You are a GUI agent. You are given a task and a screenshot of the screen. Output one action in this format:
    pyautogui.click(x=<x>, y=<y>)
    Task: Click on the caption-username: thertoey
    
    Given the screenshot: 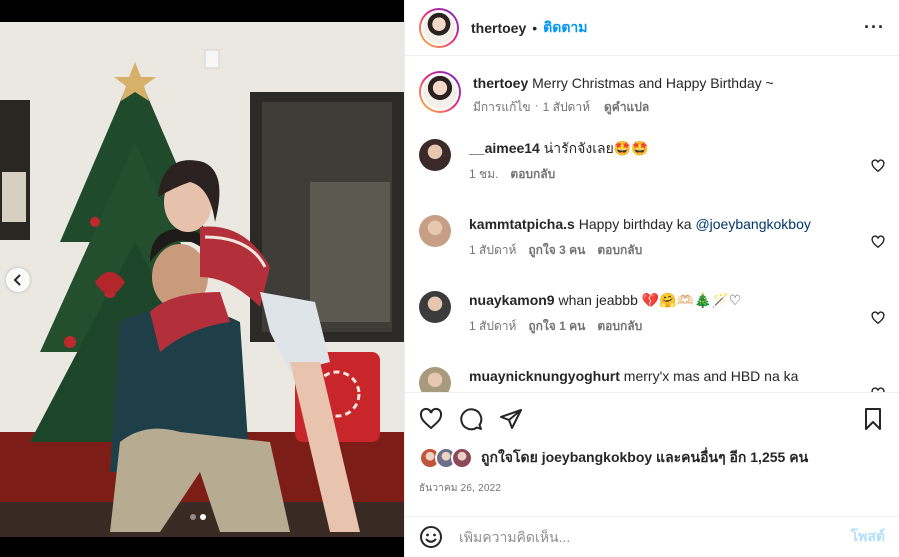 What is the action you would take?
    pyautogui.click(x=500, y=83)
    